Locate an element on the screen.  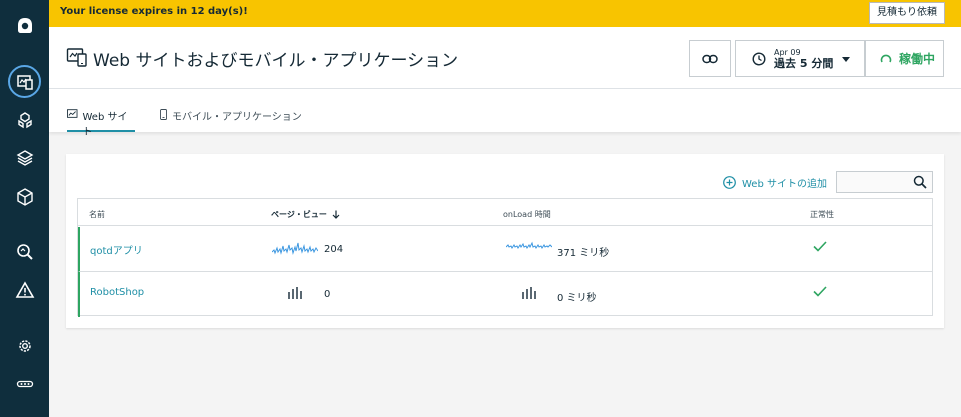
table-row: RobotShop 0 0 ミリ秒 is located at coordinates (505, 294).